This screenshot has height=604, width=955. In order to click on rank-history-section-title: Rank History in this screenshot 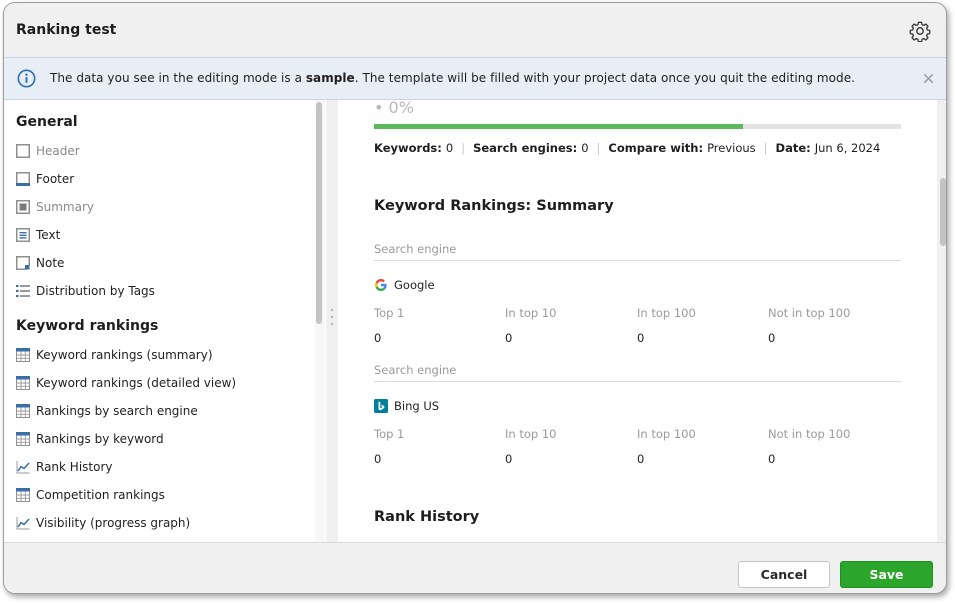, I will do `click(427, 517)`.